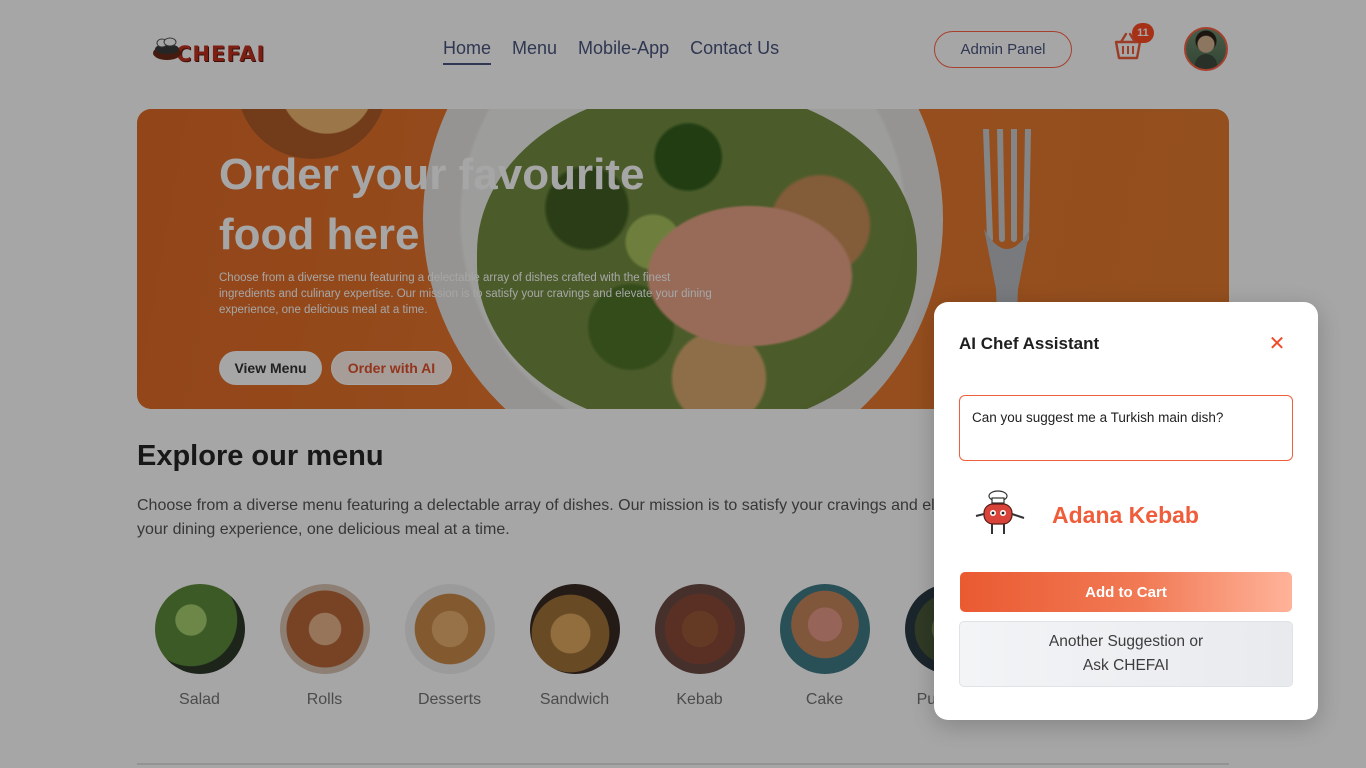 The image size is (1366, 768). Describe the element at coordinates (1125, 515) in the screenshot. I see `dish-suggestion: Adana Kebab` at that location.